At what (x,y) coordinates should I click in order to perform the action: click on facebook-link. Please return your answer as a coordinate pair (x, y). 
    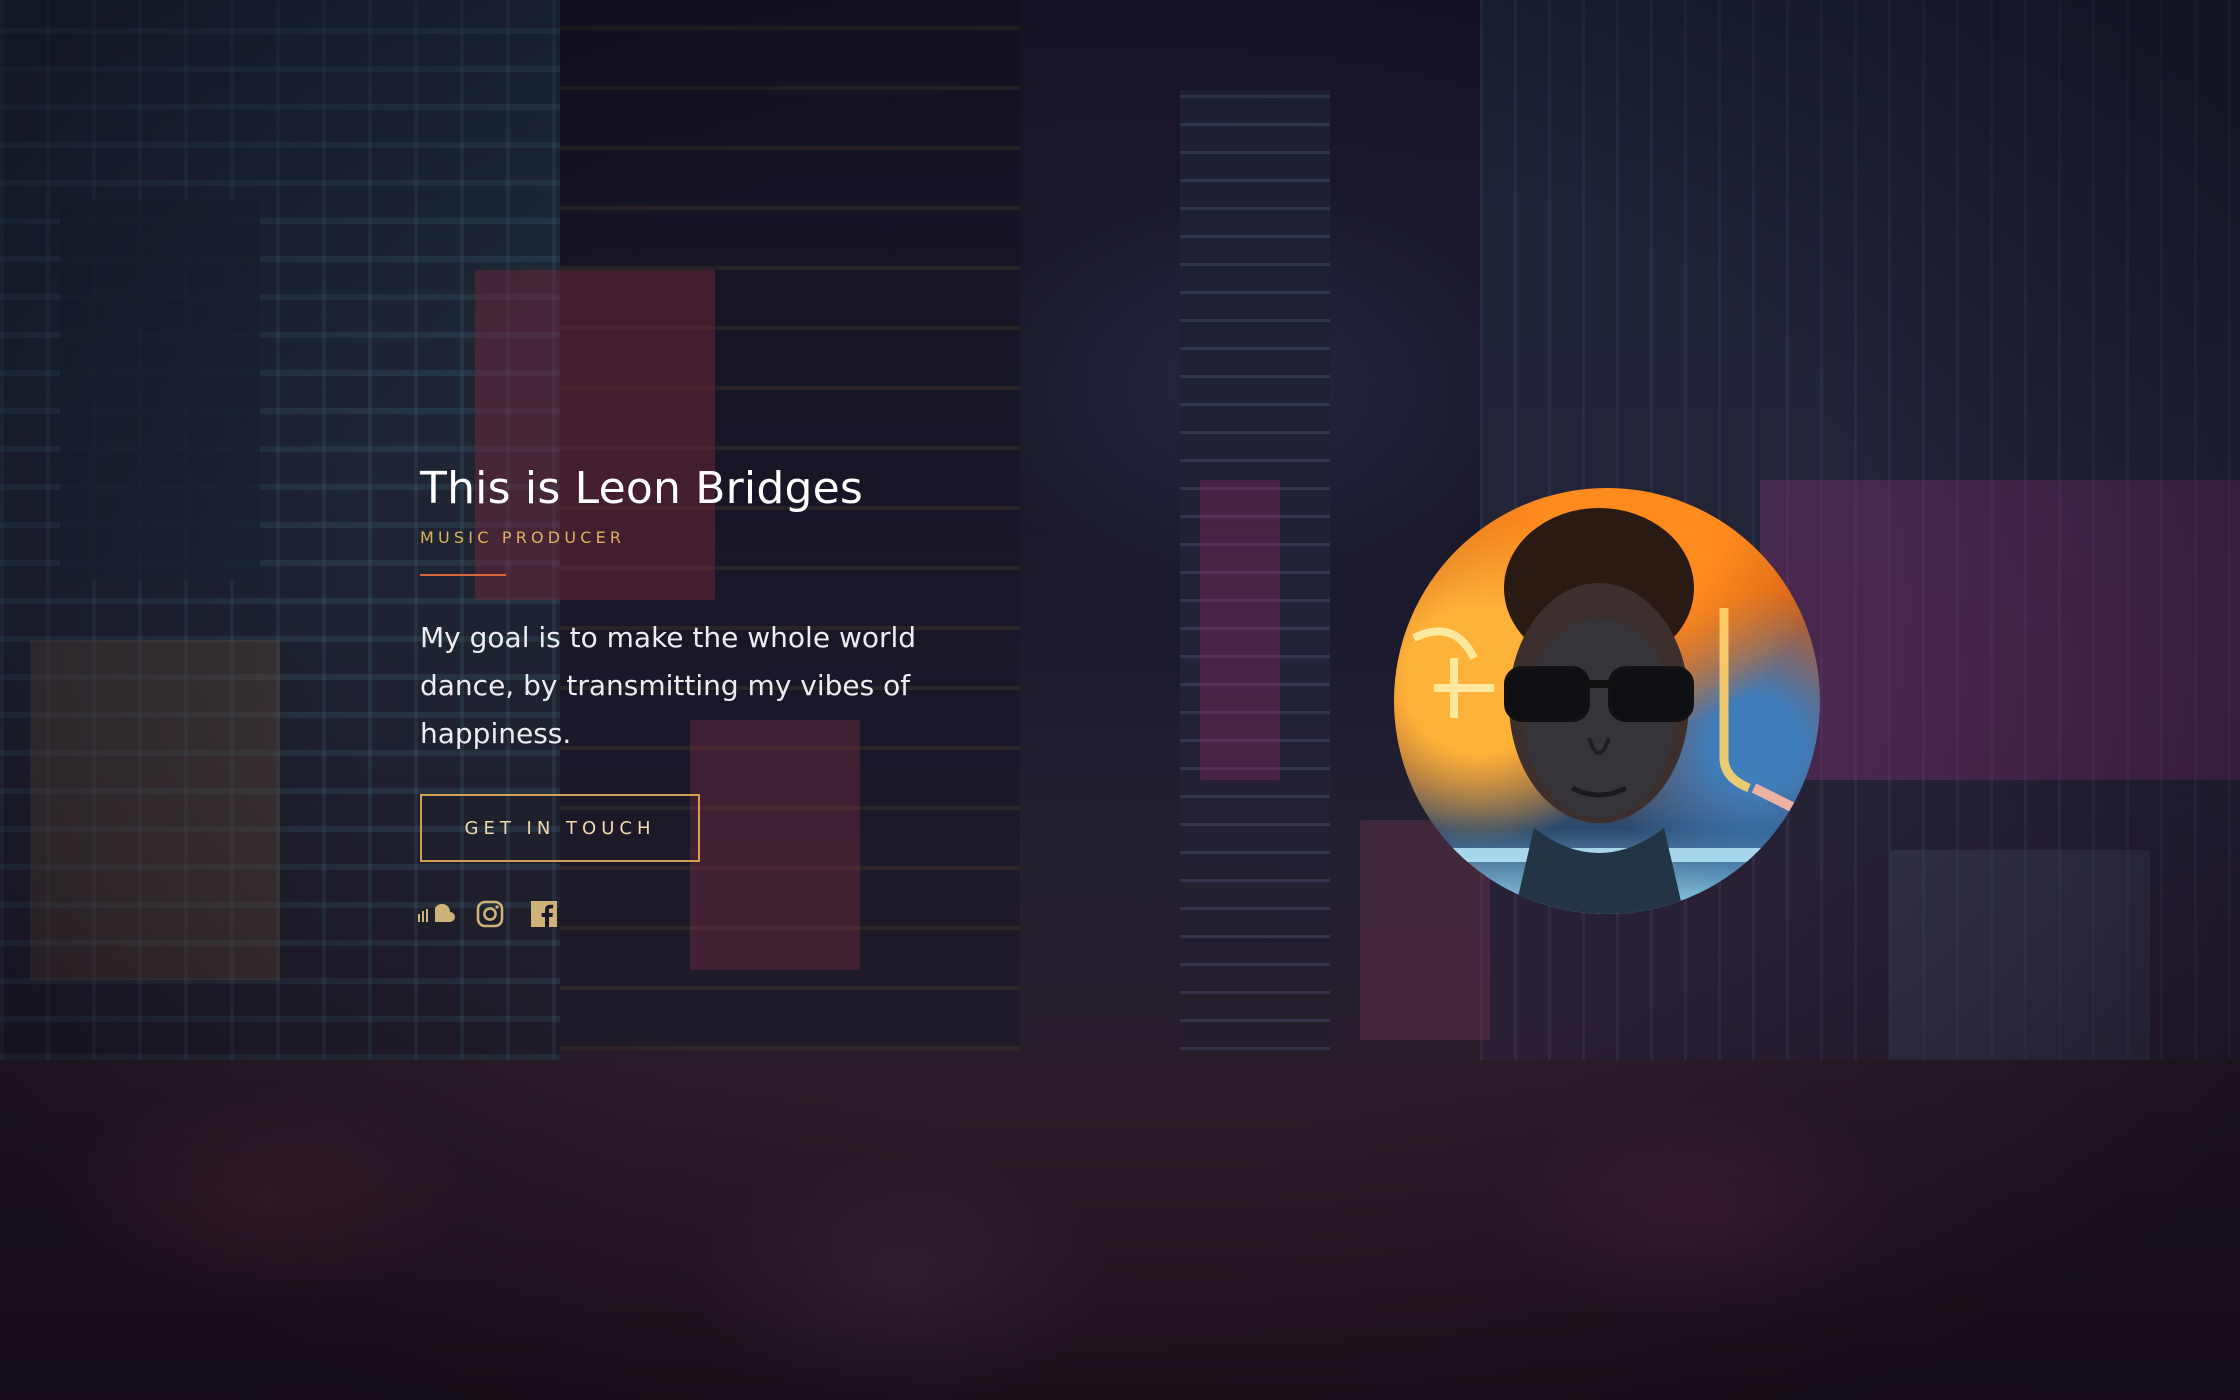
    Looking at the image, I should click on (544, 916).